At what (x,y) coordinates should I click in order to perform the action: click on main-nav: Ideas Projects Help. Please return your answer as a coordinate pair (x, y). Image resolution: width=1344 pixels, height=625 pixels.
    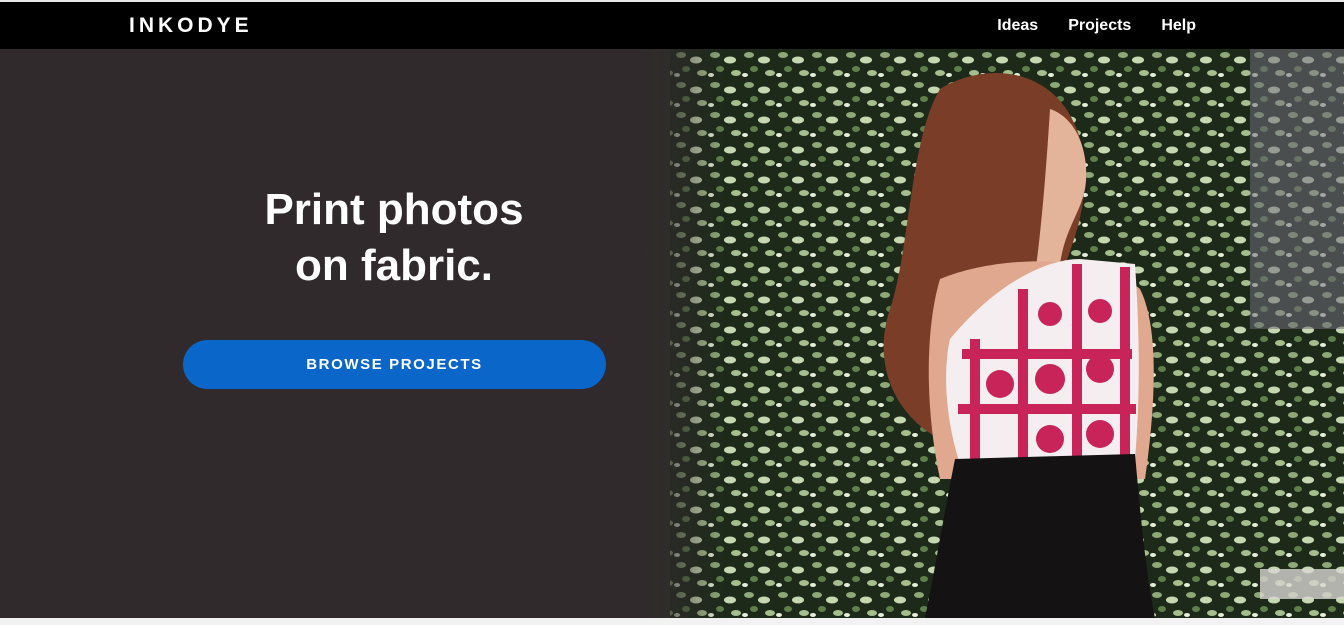
    Looking at the image, I should click on (1096, 26).